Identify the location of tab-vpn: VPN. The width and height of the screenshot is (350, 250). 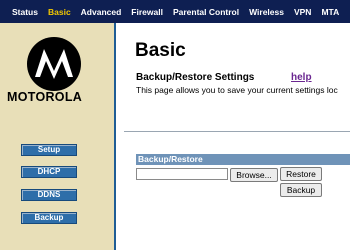
(302, 12).